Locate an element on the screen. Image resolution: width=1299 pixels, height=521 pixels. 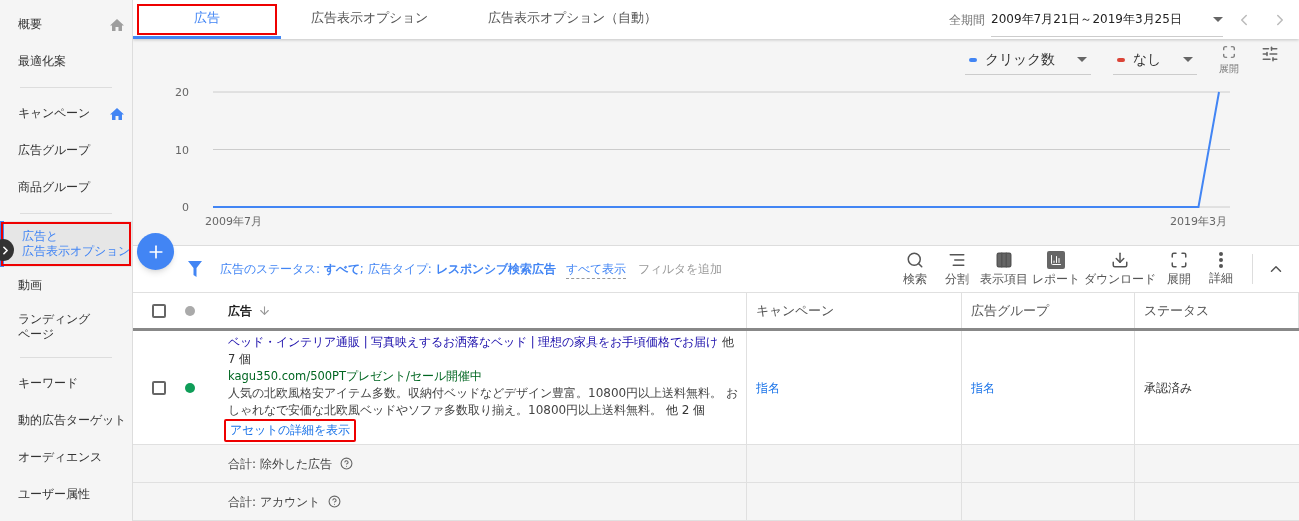
column-header: ステータス is located at coordinates (1217, 310).